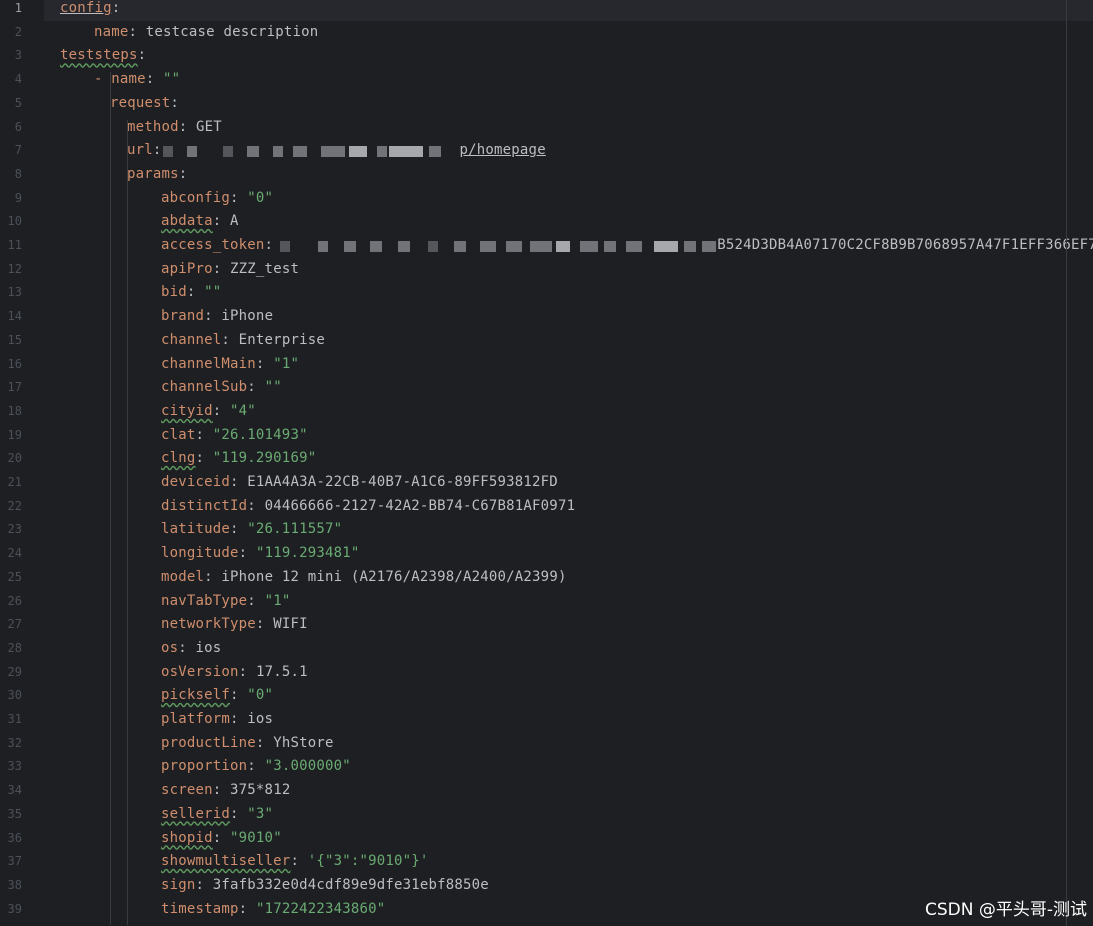  What do you see at coordinates (14, 268) in the screenshot?
I see `line-number: 12` at bounding box center [14, 268].